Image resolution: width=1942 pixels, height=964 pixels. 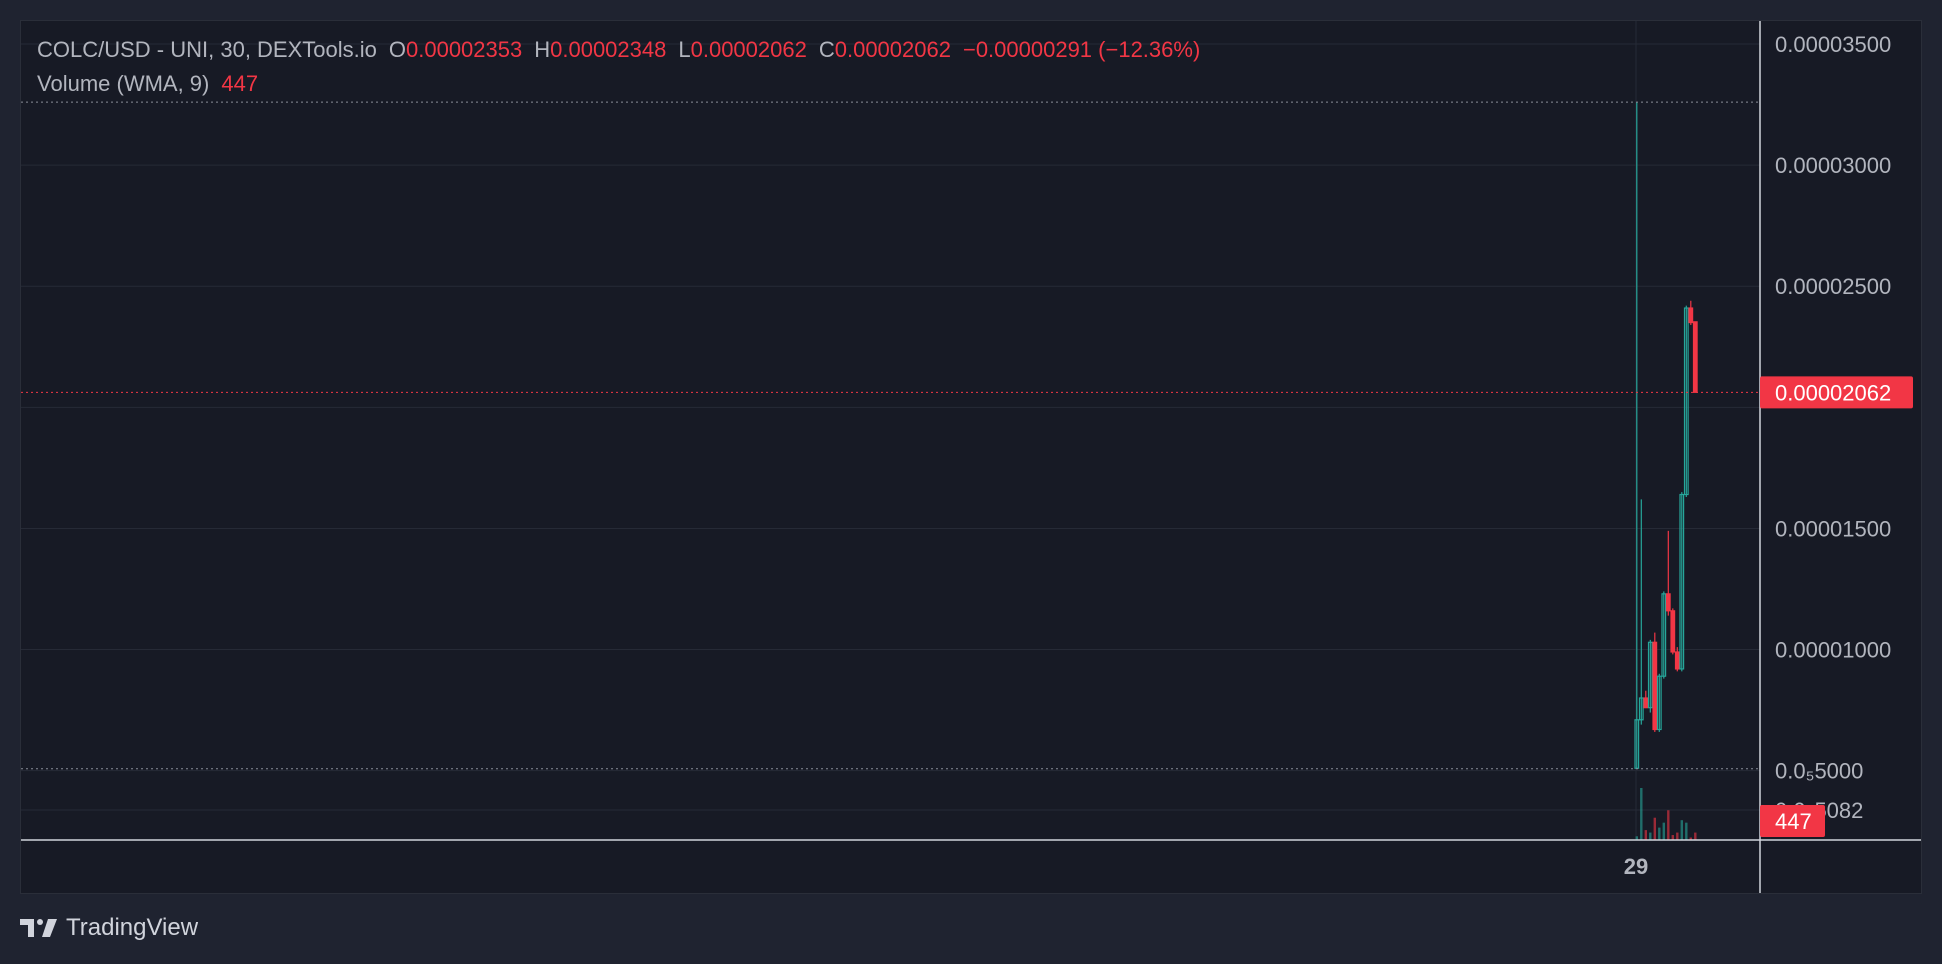 I want to click on open-label: O, so click(x=397, y=49).